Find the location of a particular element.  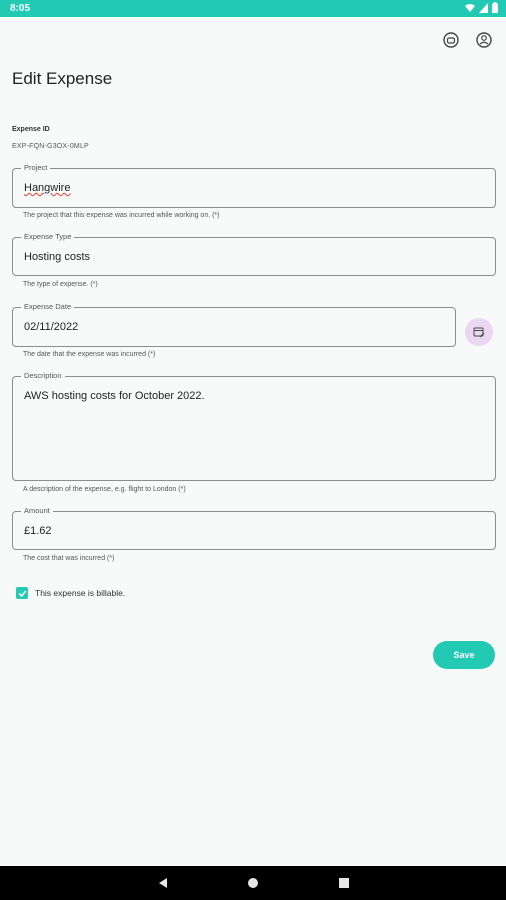

project-field-value: Hangwire is located at coordinates (47, 188).